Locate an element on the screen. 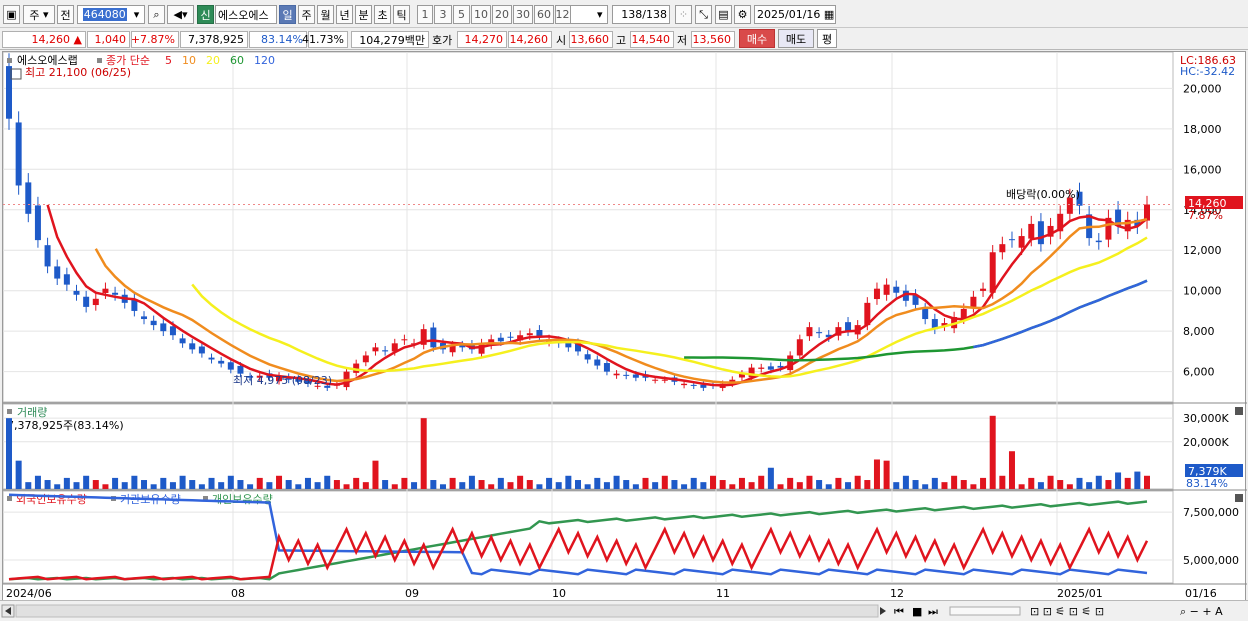 The image size is (1248, 621). last-pct-label: 7.87% is located at coordinates (1205, 215).